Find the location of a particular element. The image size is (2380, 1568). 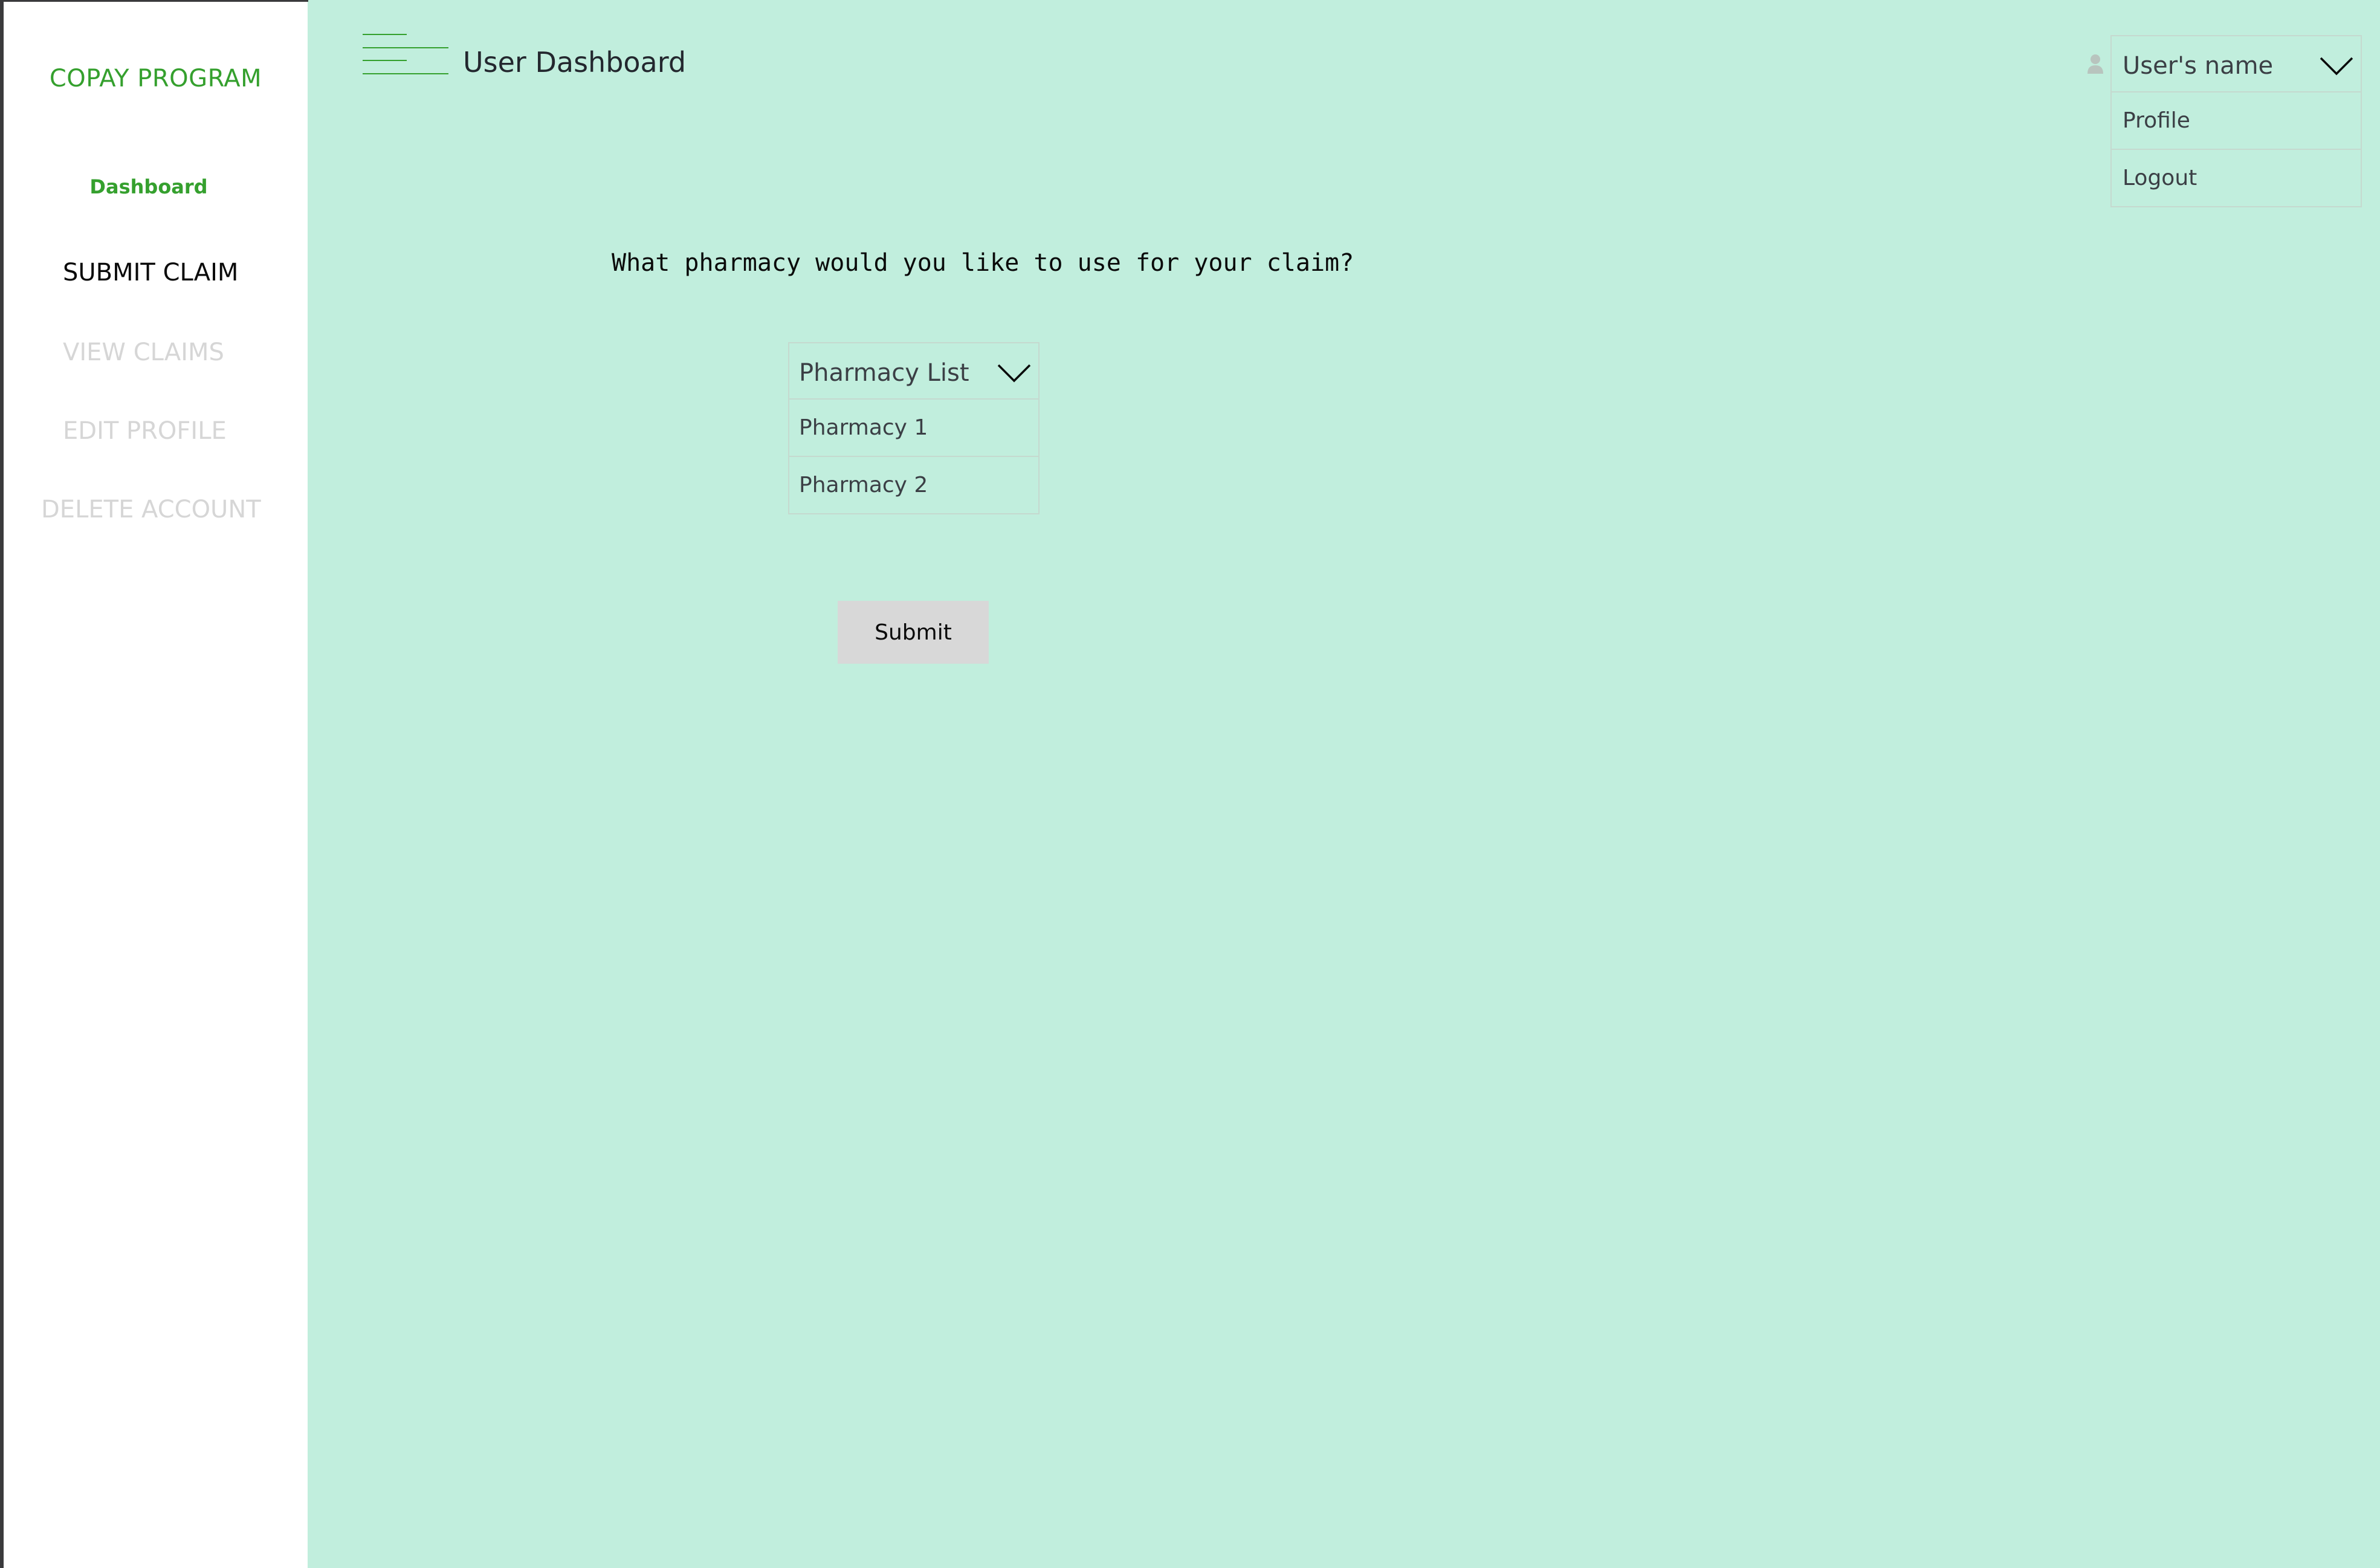

pharmacy-dropdown: Pharmacy List Pharmacy 1 Pharmacy 2 is located at coordinates (914, 428).